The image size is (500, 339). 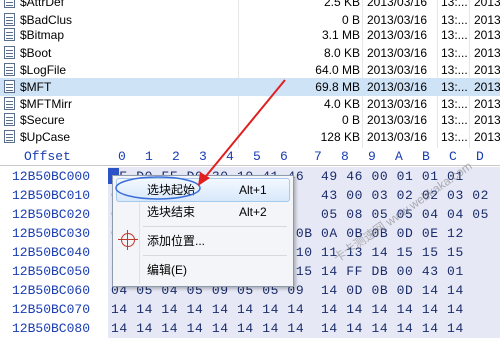 What do you see at coordinates (243, 130) in the screenshot?
I see `arrow-line` at bounding box center [243, 130].